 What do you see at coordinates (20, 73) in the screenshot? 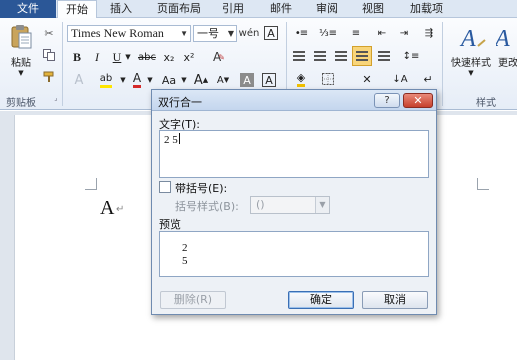
I see `paste-dropdown-icon: ▼` at bounding box center [20, 73].